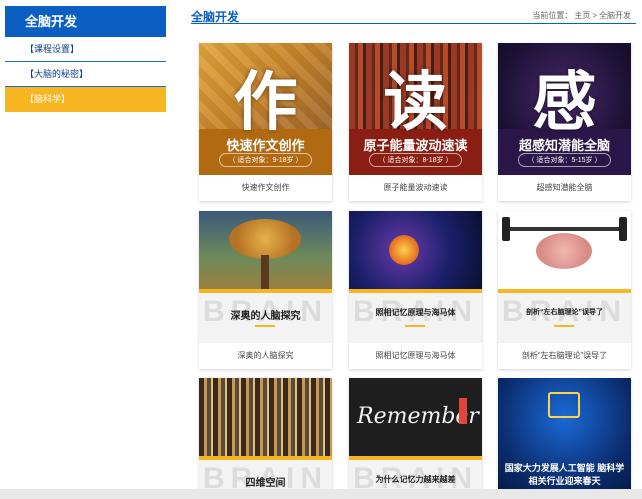  Describe the element at coordinates (415, 160) in the screenshot. I see `thumbnail-subtitle: （ 适合对象：8-18岁 ）` at that location.